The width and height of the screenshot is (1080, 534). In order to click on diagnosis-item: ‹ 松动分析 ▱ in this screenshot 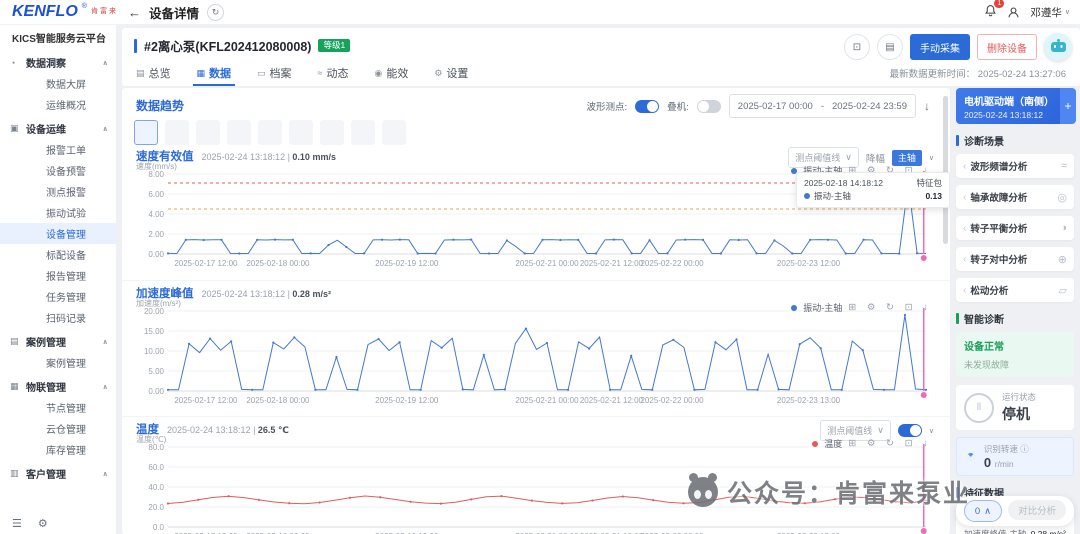, I will do `click(1015, 290)`.